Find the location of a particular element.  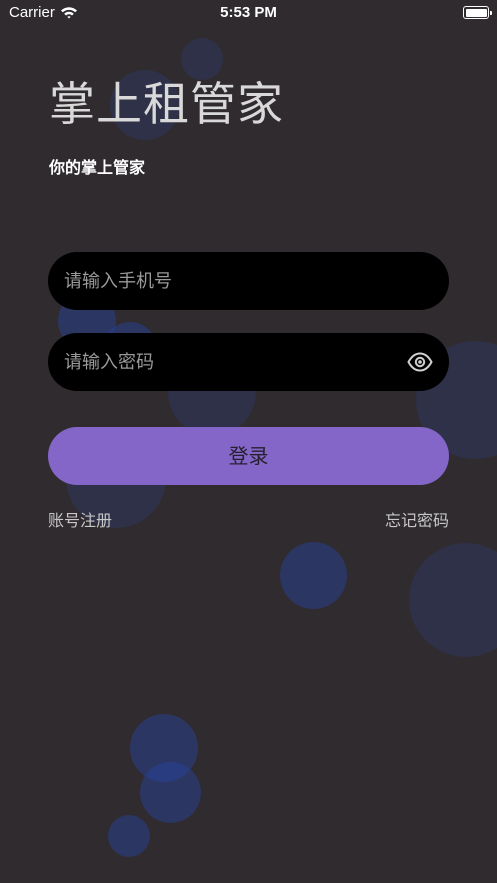

password-input is located at coordinates (229, 362).